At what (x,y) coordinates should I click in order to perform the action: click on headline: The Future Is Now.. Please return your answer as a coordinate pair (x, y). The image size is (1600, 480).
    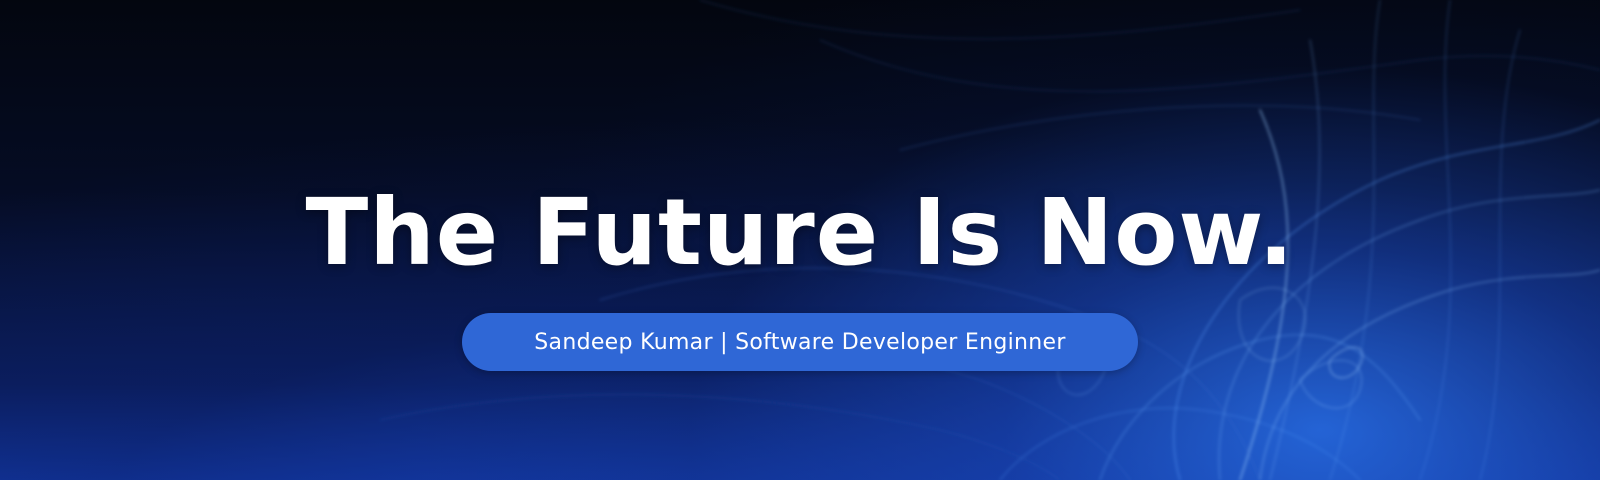
    Looking at the image, I should click on (800, 232).